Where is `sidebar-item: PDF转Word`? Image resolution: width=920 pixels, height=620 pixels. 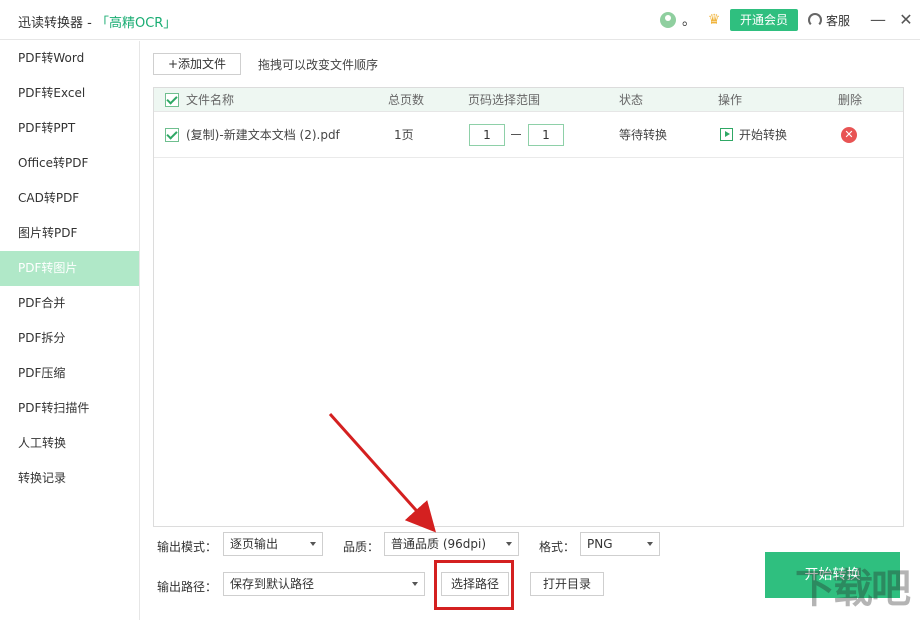 sidebar-item: PDF转Word is located at coordinates (69, 58).